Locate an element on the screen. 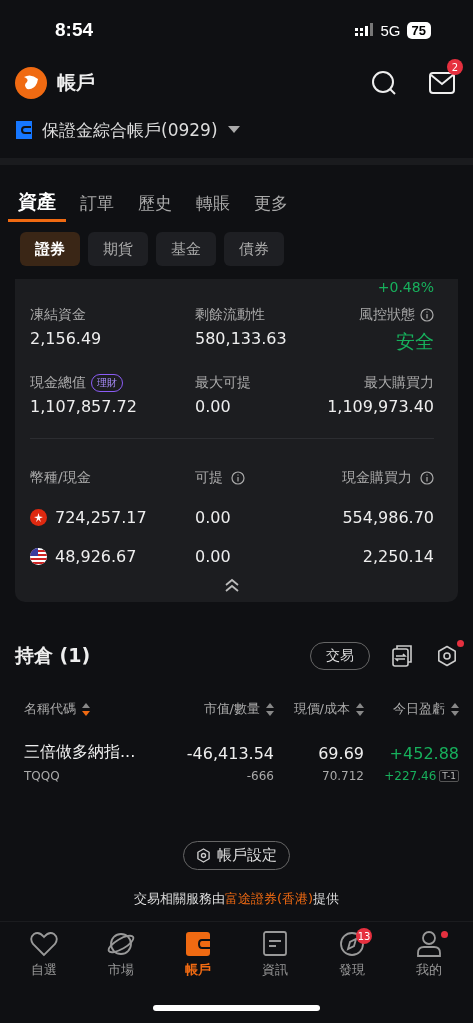  category-tab: 期貨 is located at coordinates (118, 249).